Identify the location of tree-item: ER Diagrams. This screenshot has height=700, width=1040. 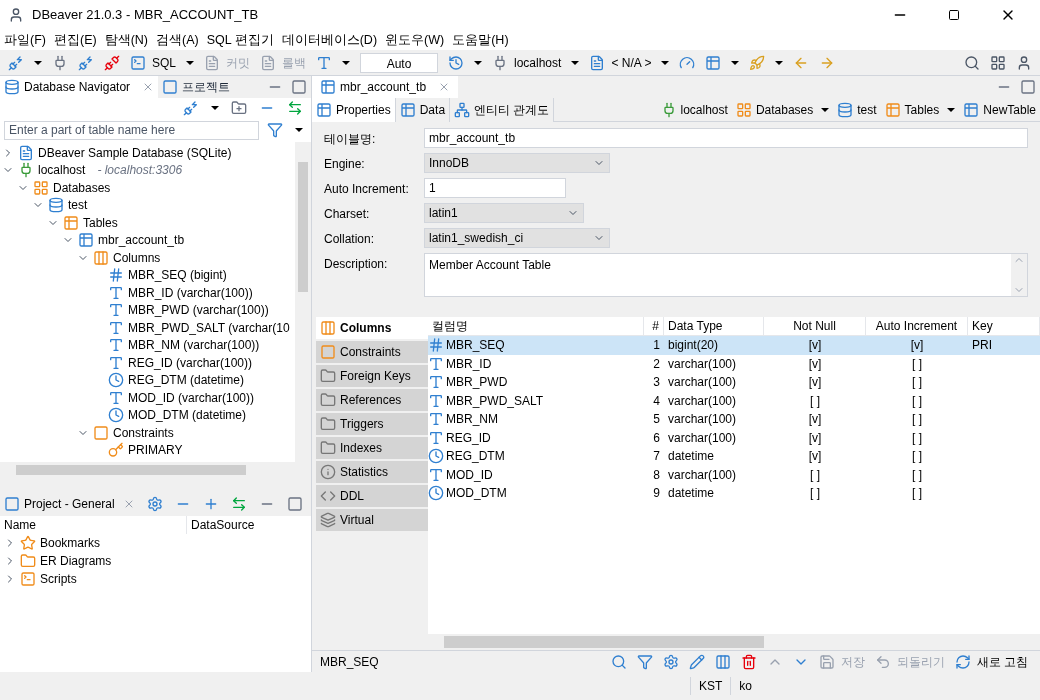
(76, 561).